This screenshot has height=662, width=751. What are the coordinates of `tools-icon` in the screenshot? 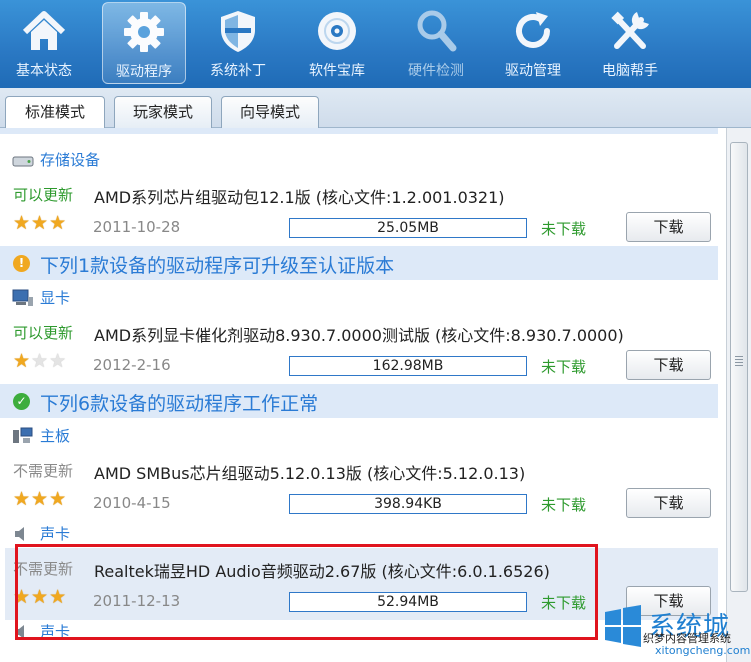 It's located at (630, 30).